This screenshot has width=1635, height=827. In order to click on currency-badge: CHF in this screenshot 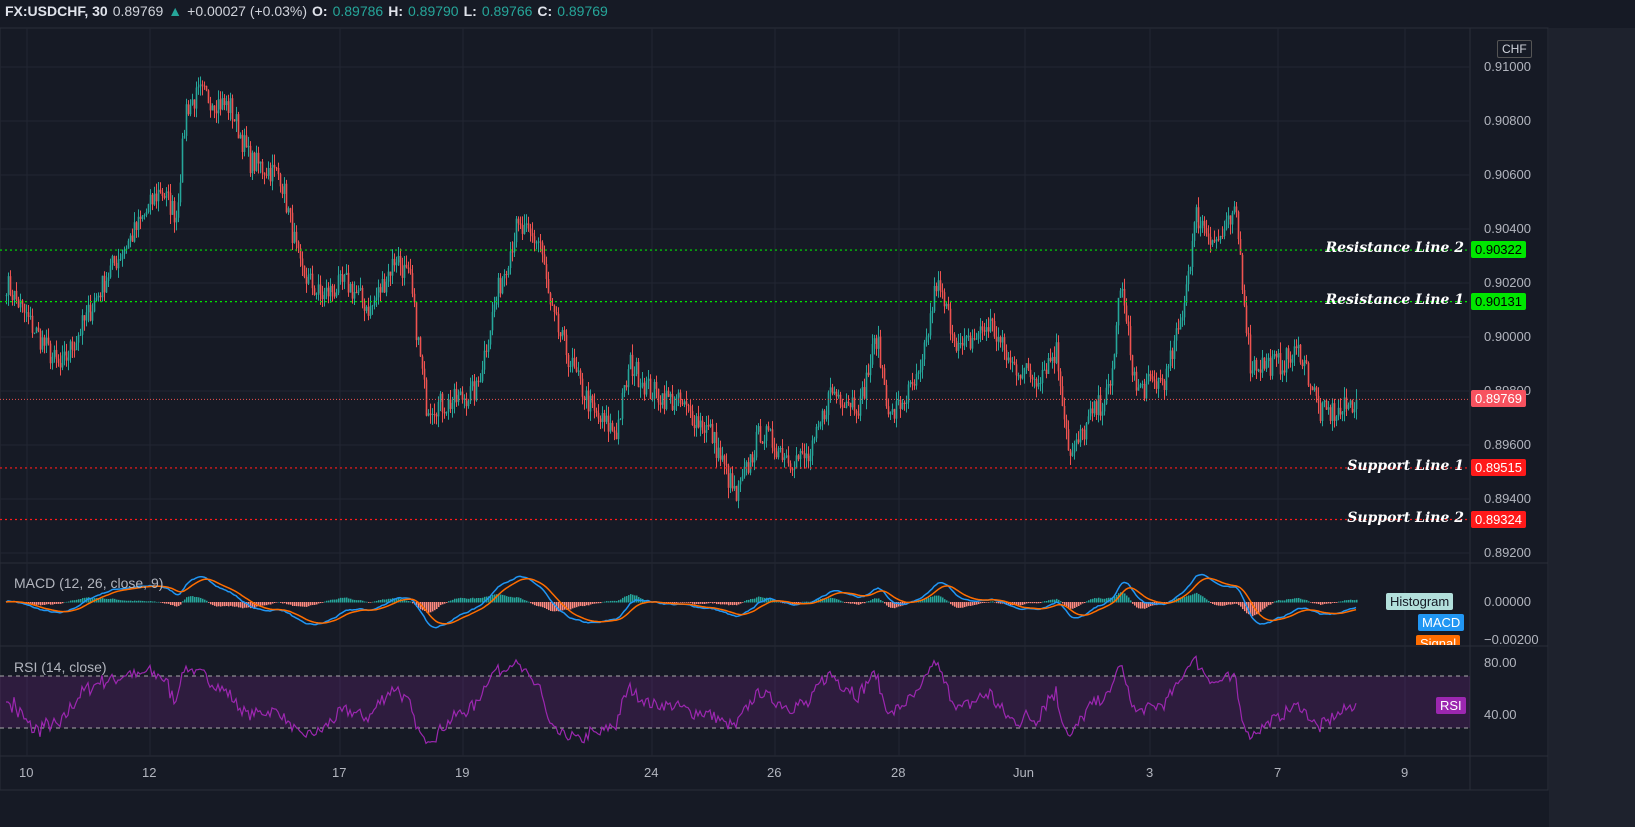, I will do `click(1514, 49)`.